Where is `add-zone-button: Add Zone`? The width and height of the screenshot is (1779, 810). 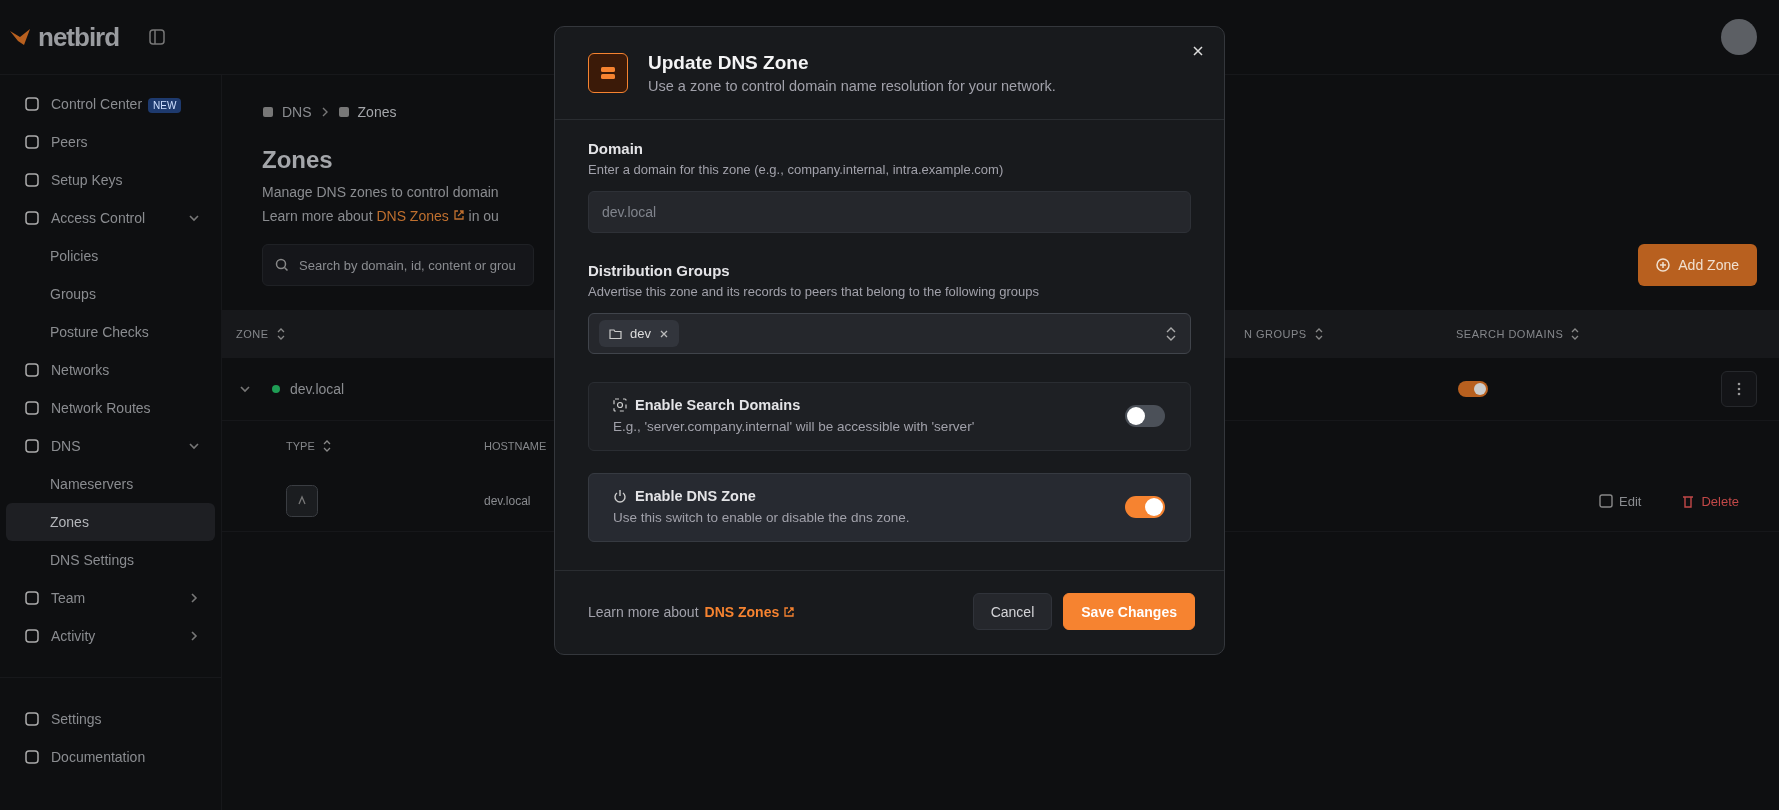 add-zone-button: Add Zone is located at coordinates (1697, 265).